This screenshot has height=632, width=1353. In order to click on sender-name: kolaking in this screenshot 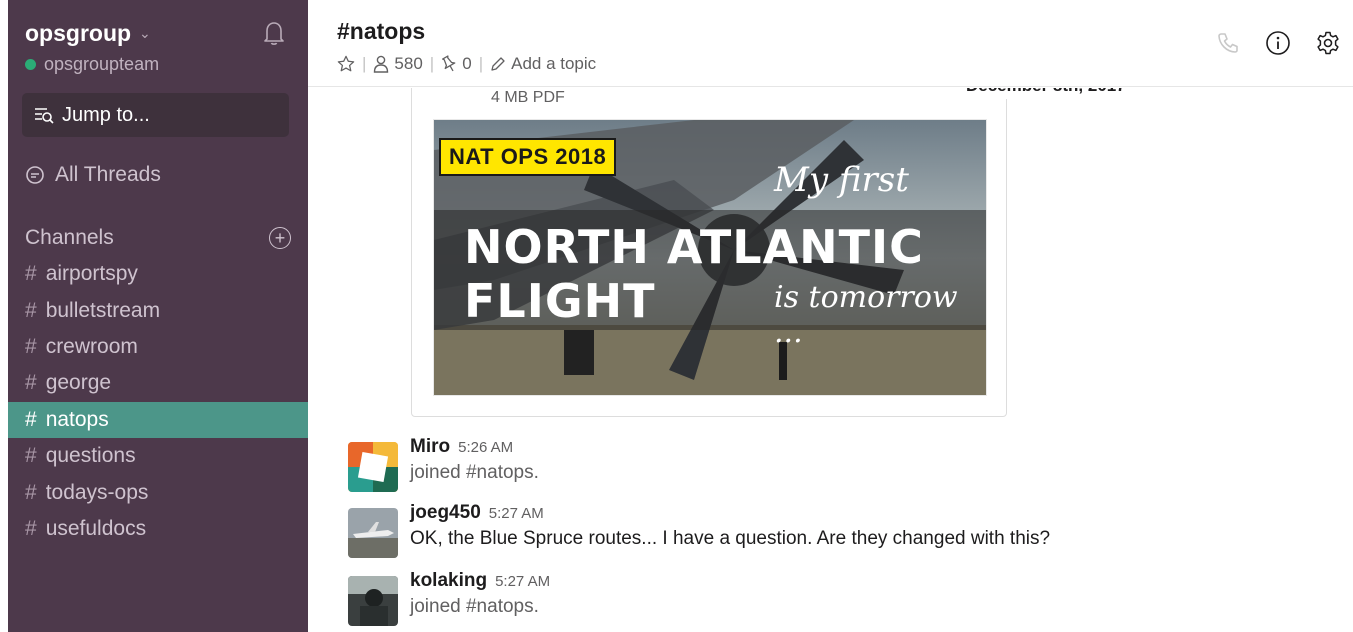, I will do `click(448, 581)`.